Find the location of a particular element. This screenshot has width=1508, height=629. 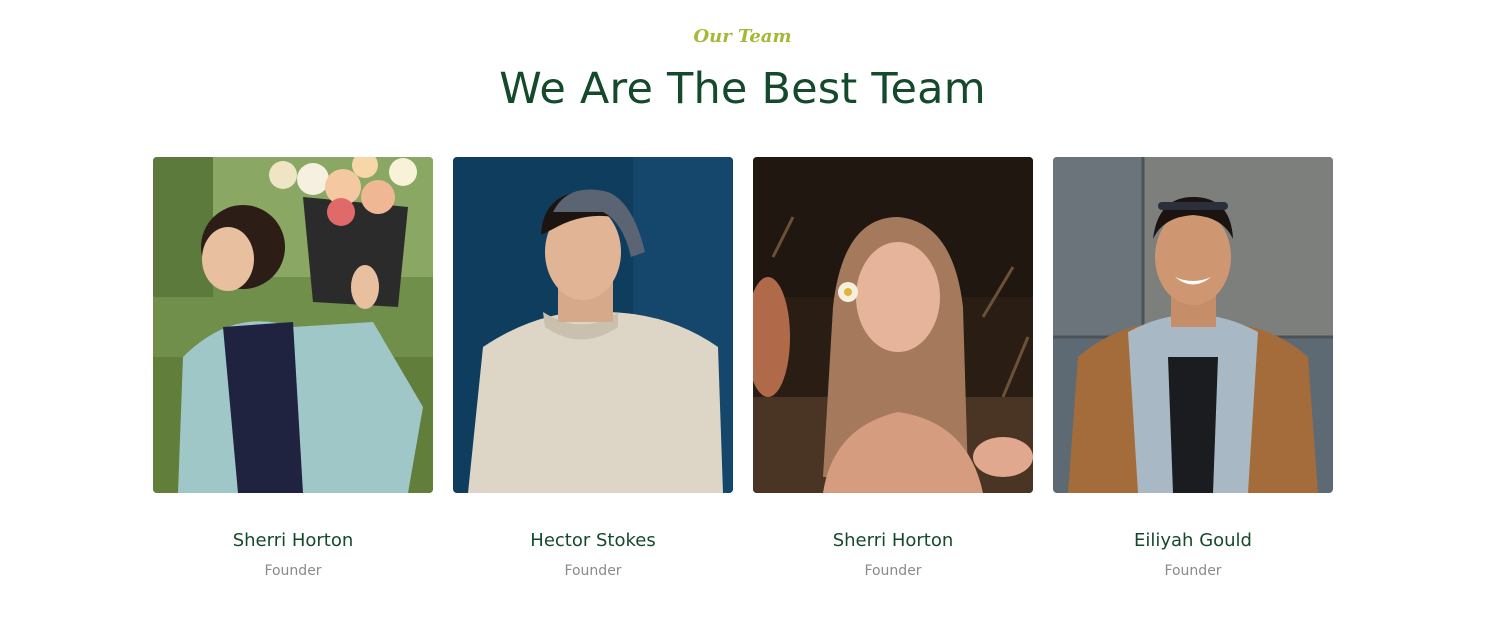

woman-in-field-photo is located at coordinates (893, 325).